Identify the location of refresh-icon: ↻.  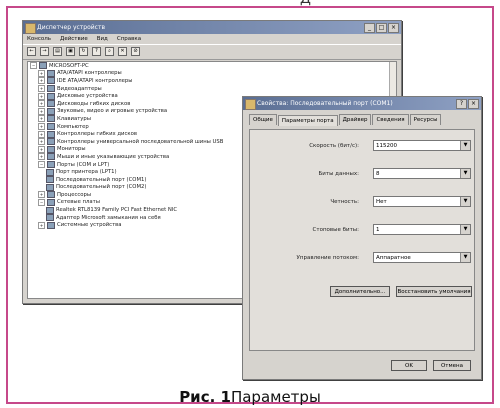
(83, 51).